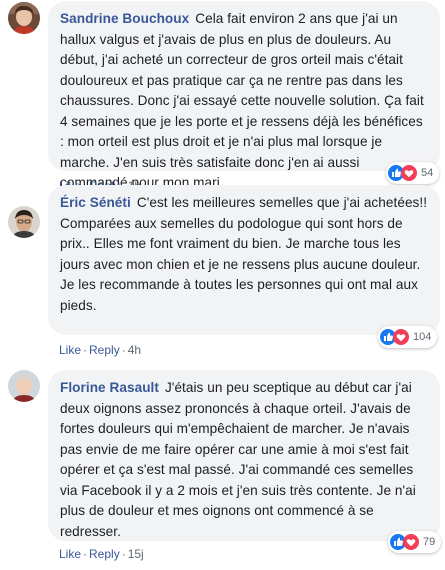  I want to click on reaction-number: 54, so click(427, 173).